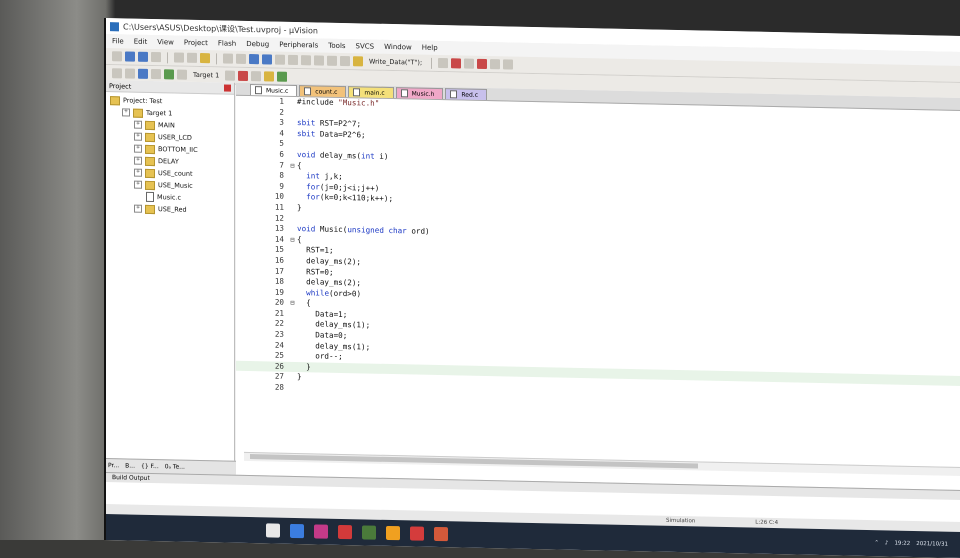  I want to click on menu-help: Help, so click(430, 48).